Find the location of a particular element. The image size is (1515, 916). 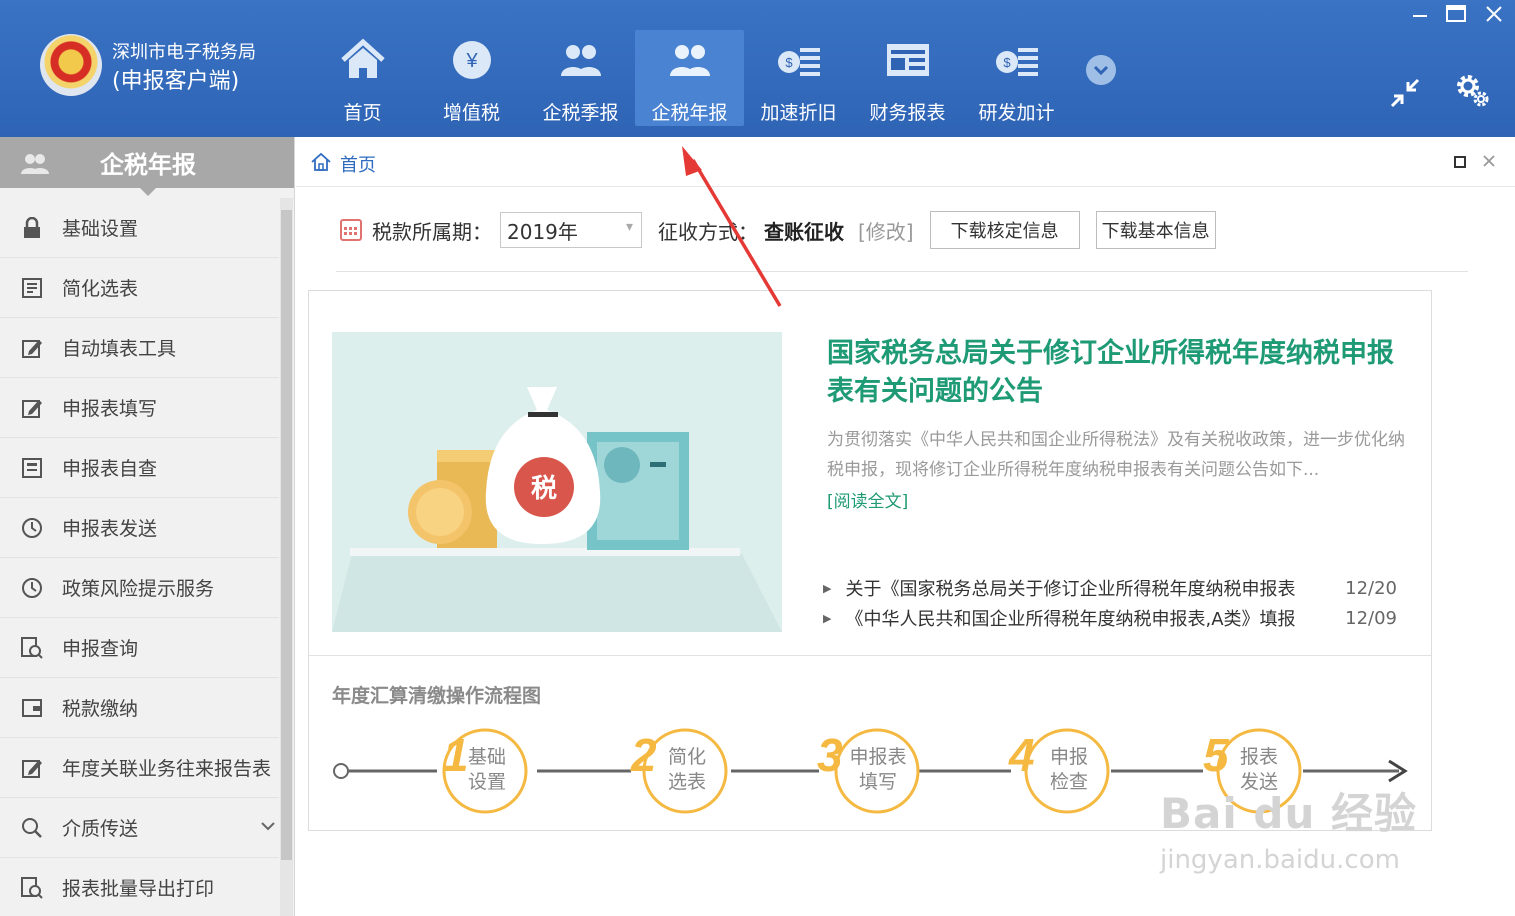

news-item-text: 关于《国家税务总局关于修订企业所得税年度纳税申报表 is located at coordinates (1070, 589).